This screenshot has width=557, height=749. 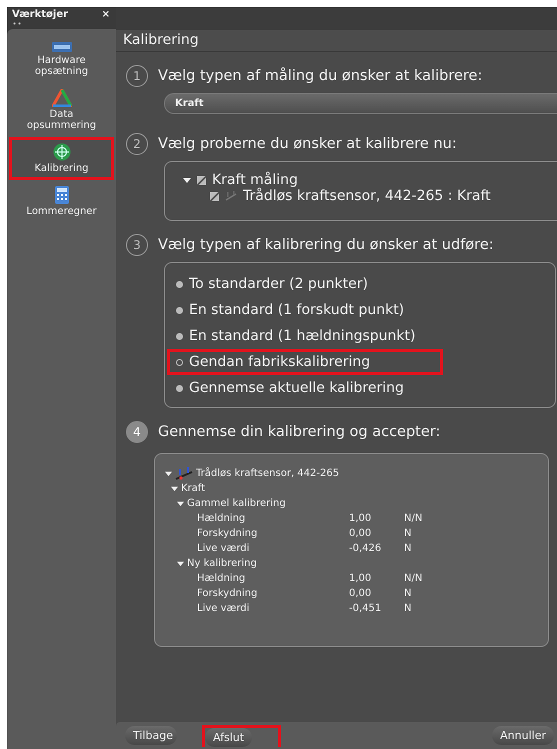 I want to click on radio-option: Gendan fabrikskalibrering, so click(x=305, y=362).